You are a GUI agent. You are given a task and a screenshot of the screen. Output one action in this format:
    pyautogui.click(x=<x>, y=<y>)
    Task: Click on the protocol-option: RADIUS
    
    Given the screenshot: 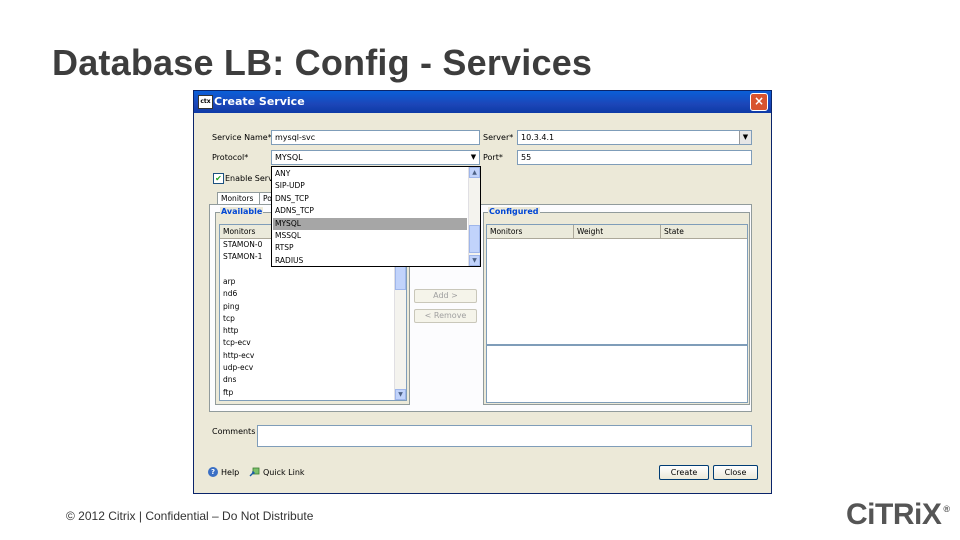 What is the action you would take?
    pyautogui.click(x=370, y=261)
    